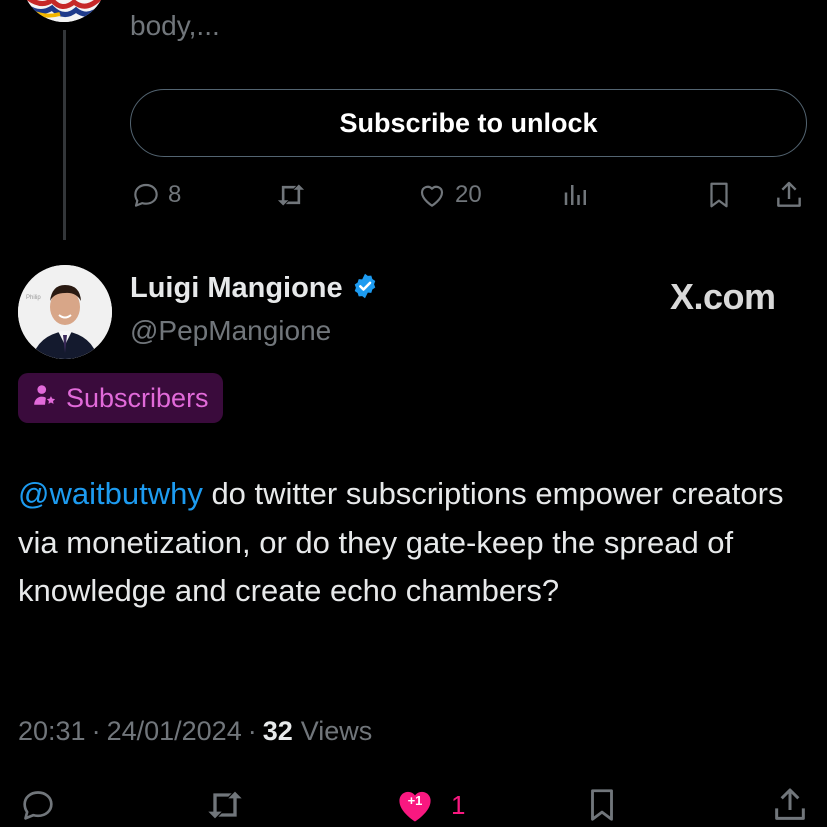  What do you see at coordinates (52, 731) in the screenshot?
I see `tweet-time: 20:31` at bounding box center [52, 731].